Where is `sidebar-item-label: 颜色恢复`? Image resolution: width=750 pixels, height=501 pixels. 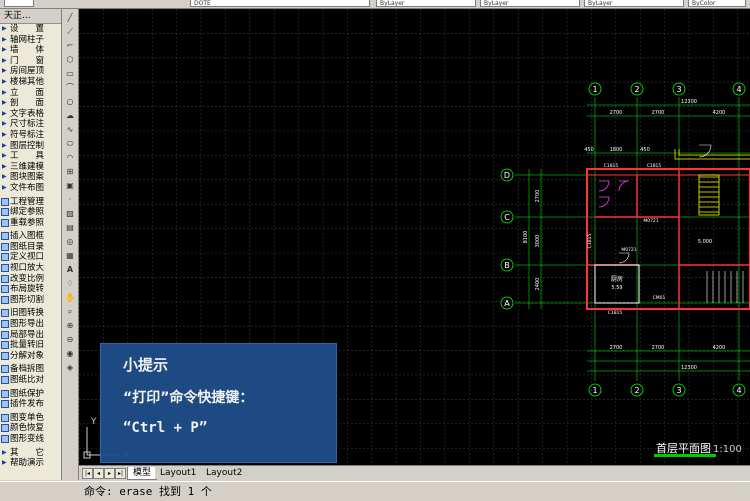
sidebar-item-label: 颜色恢复 is located at coordinates (27, 428).